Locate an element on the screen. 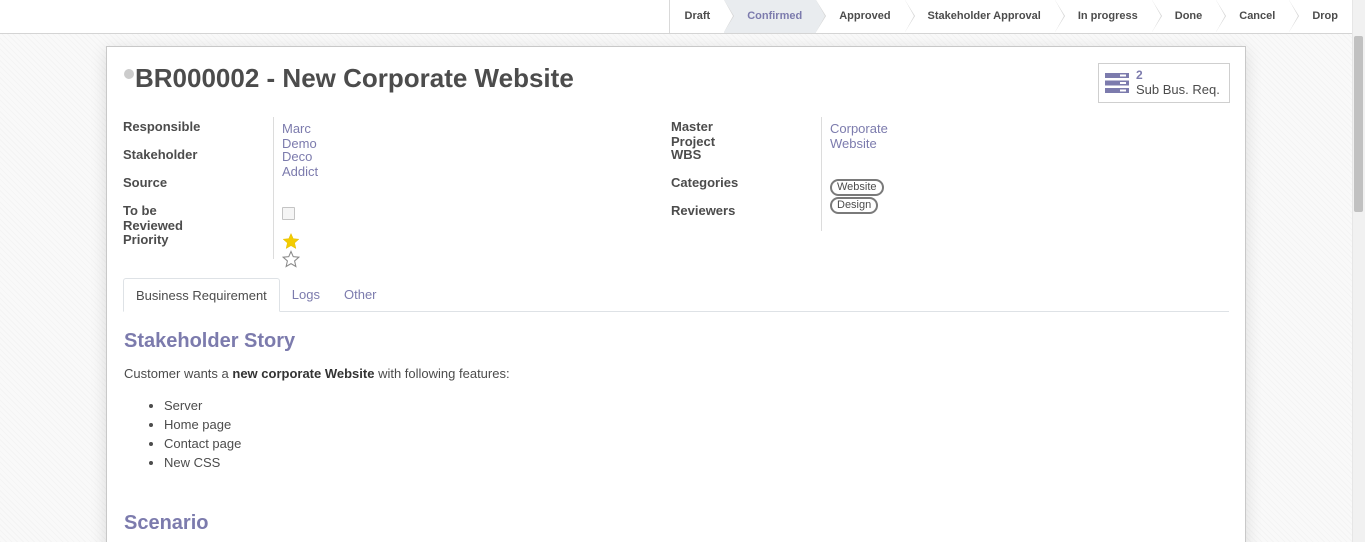  tab-business-requirement: Business Requirement is located at coordinates (201, 295).